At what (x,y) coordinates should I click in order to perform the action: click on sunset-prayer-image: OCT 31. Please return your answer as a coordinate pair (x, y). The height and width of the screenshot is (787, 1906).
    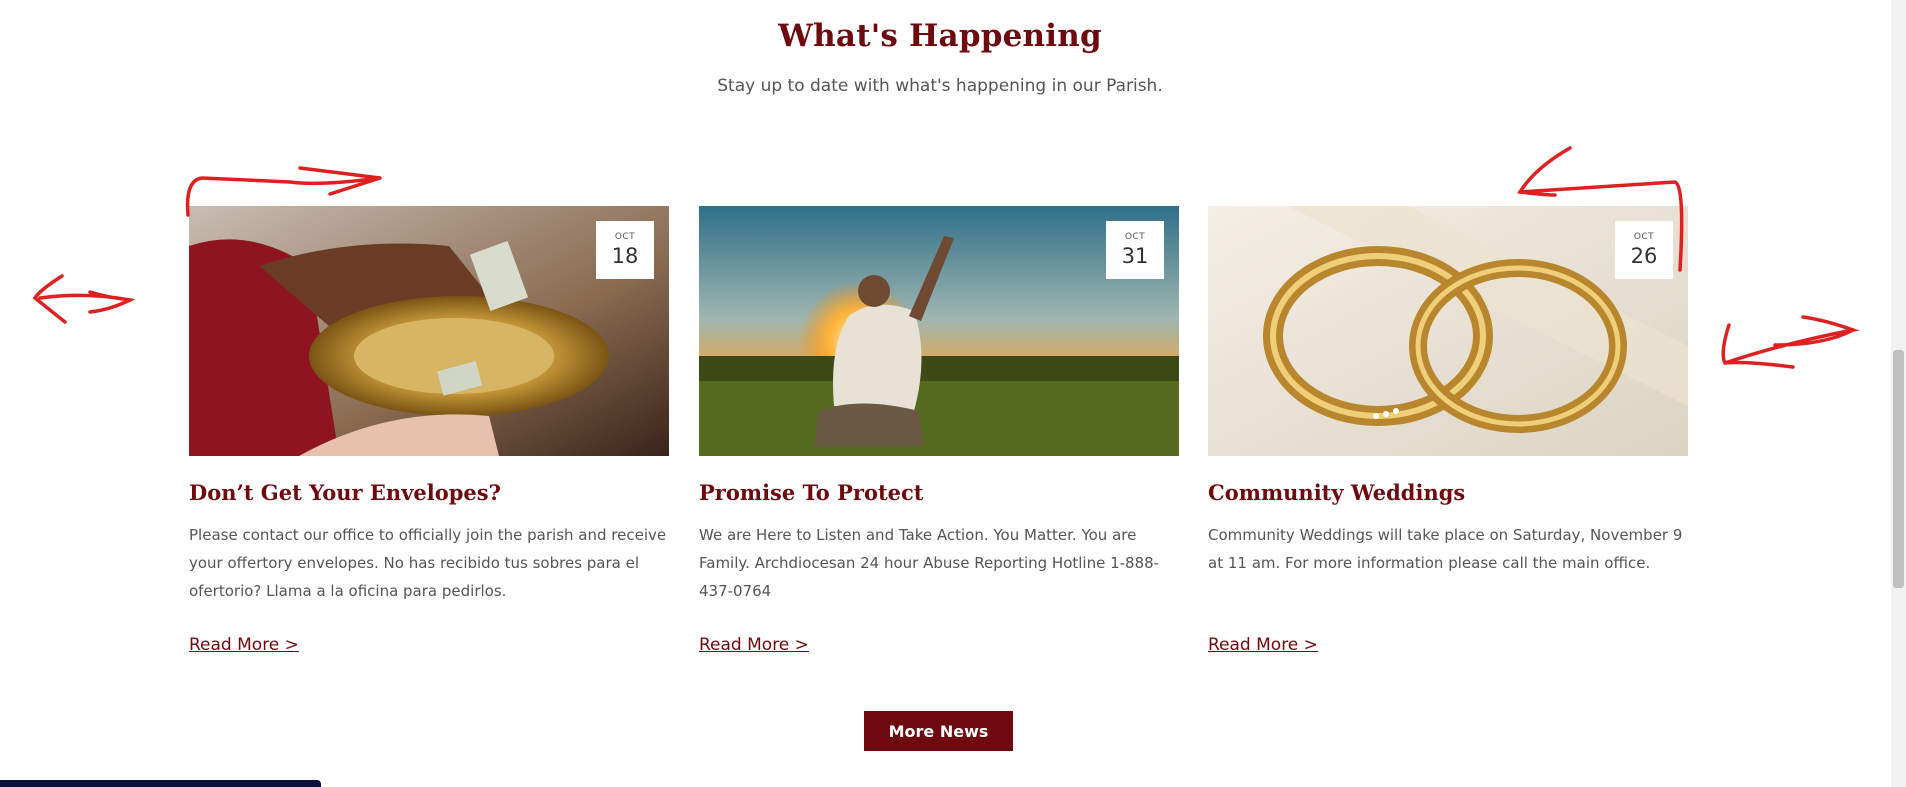
    Looking at the image, I should click on (939, 331).